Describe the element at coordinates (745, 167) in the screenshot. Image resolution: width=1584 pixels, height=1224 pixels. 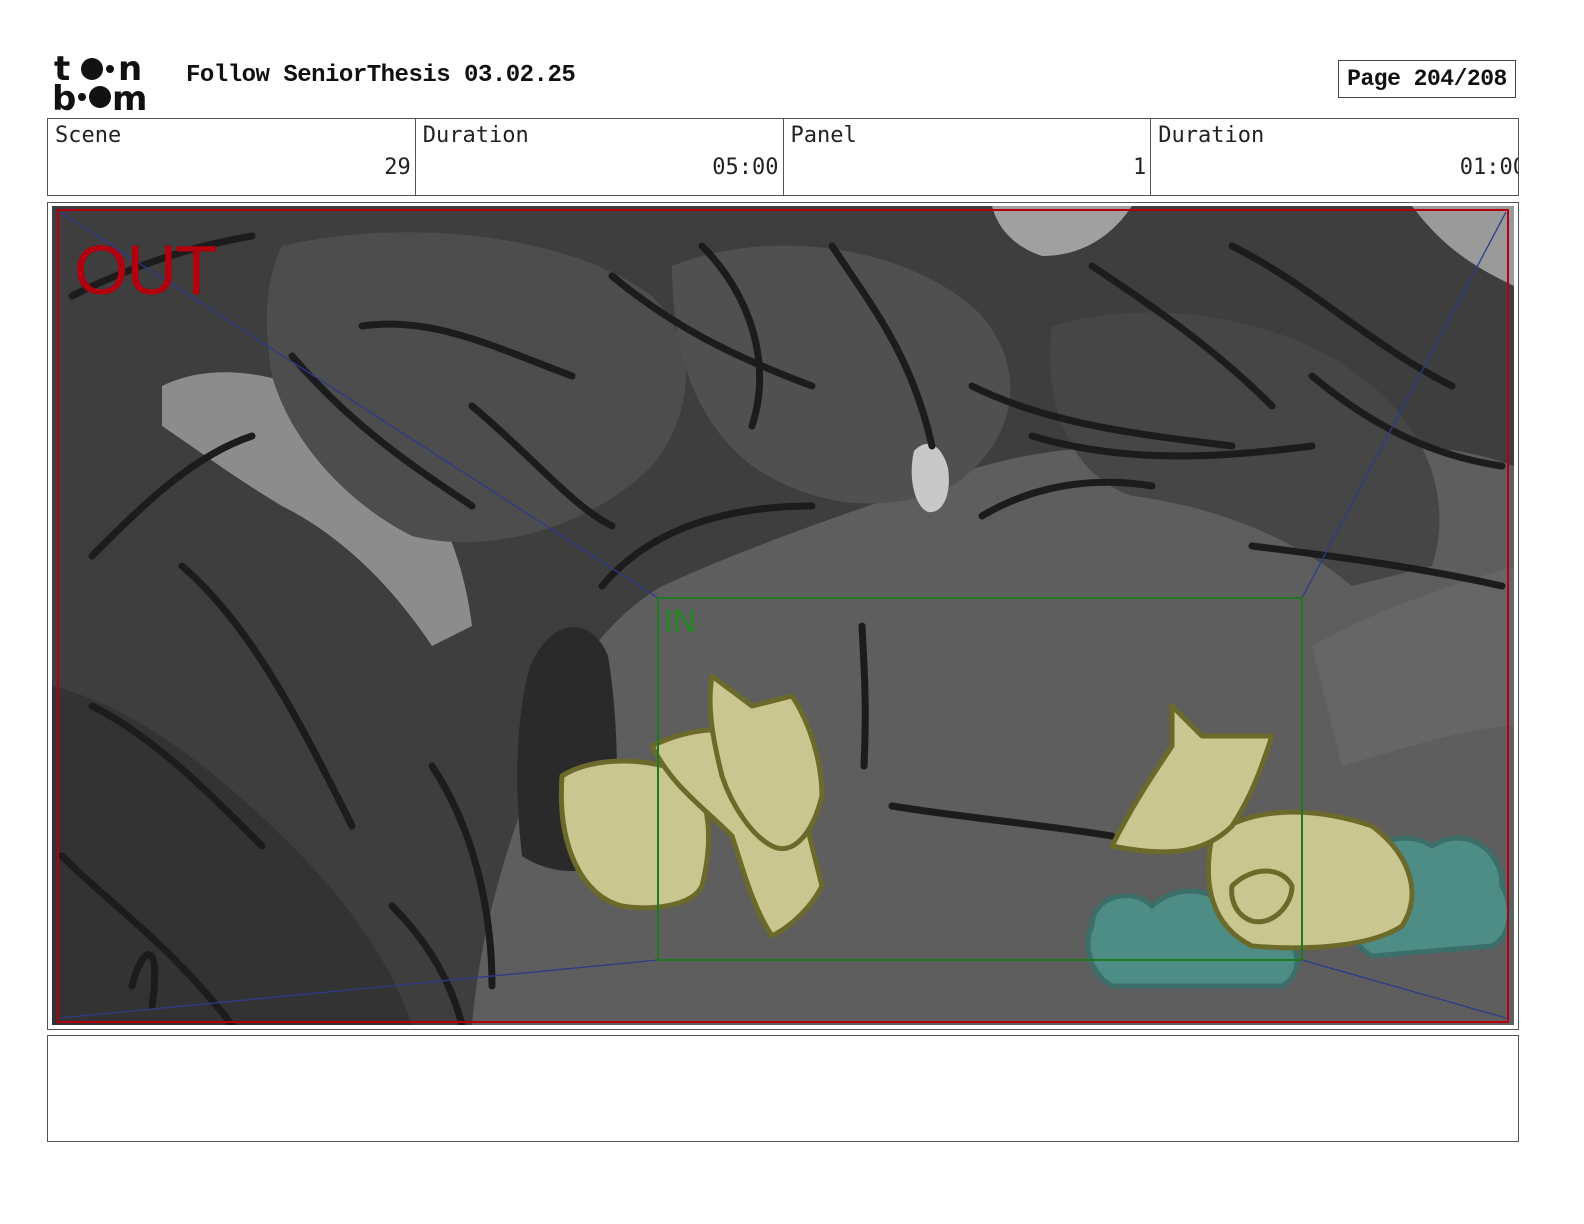
I see `scene-duration-value: 05:00` at that location.